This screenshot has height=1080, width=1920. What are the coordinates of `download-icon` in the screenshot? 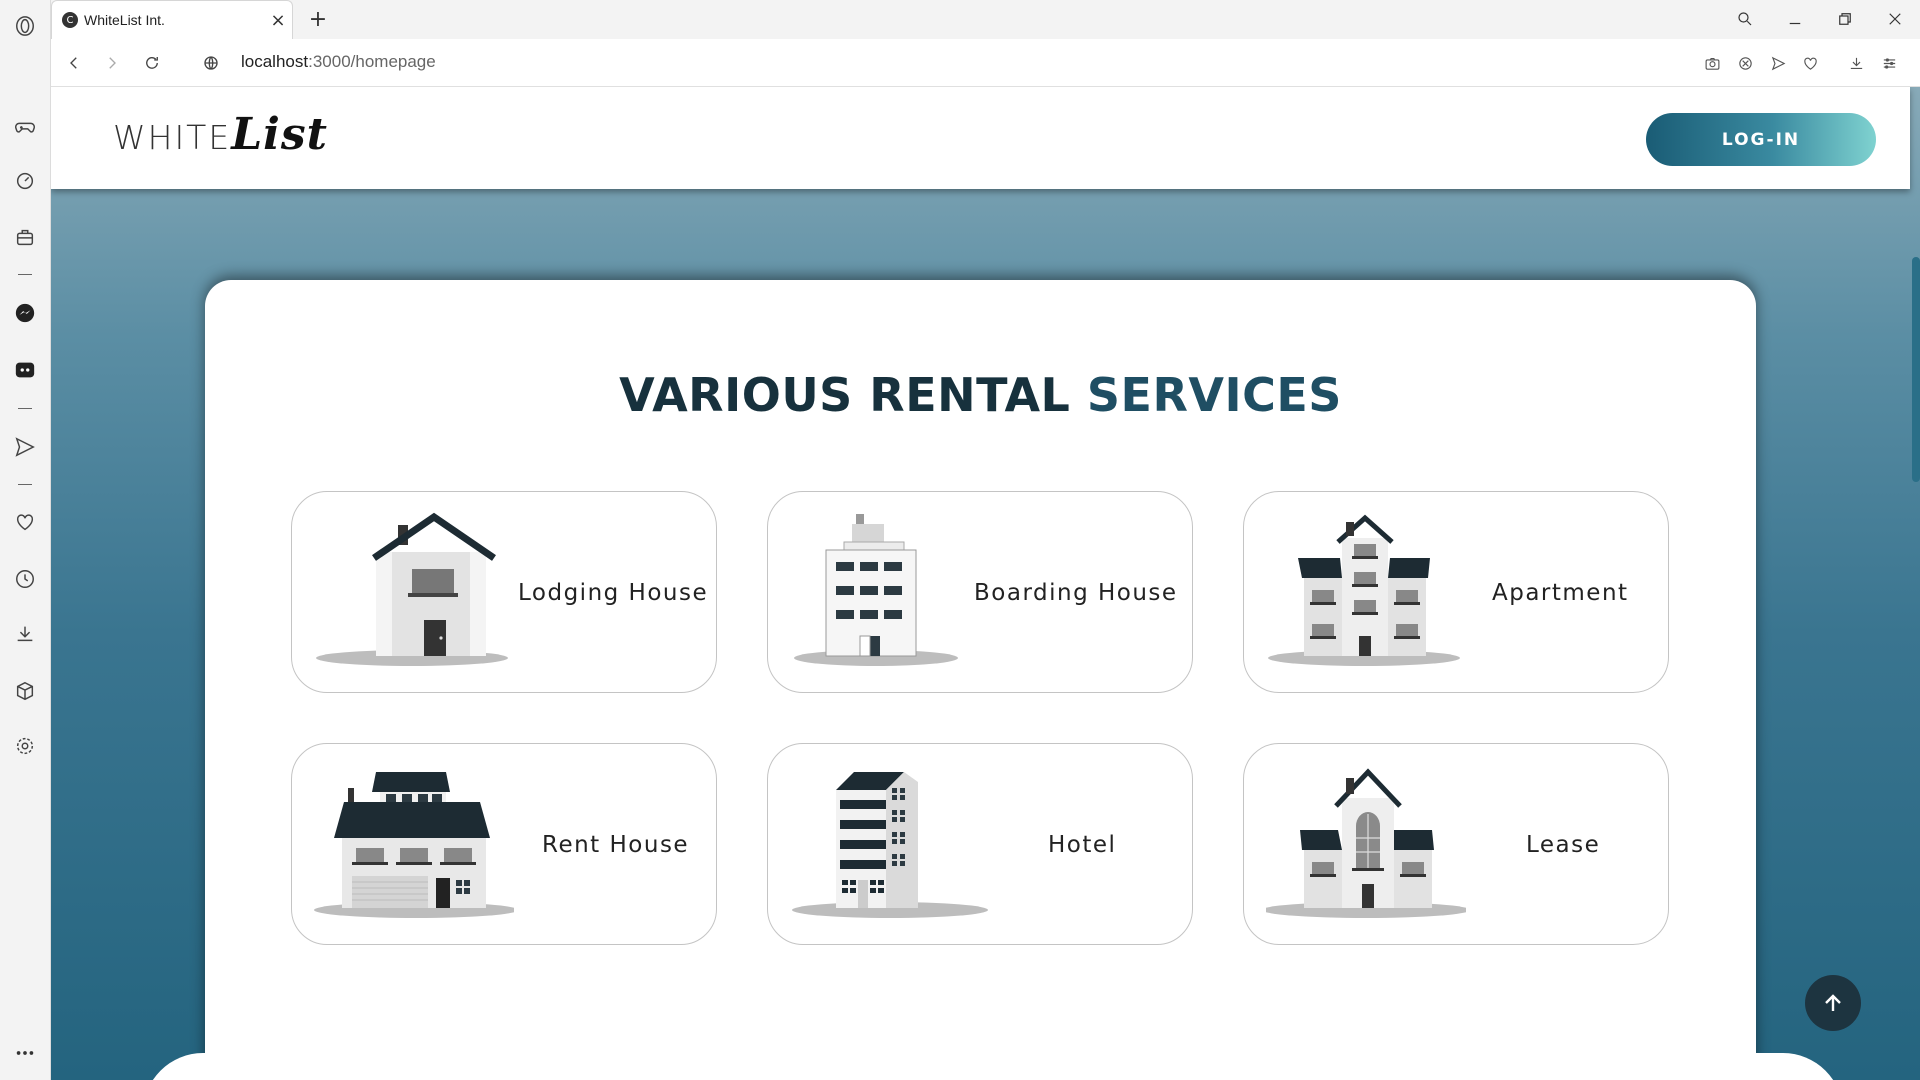 It's located at (25, 634).